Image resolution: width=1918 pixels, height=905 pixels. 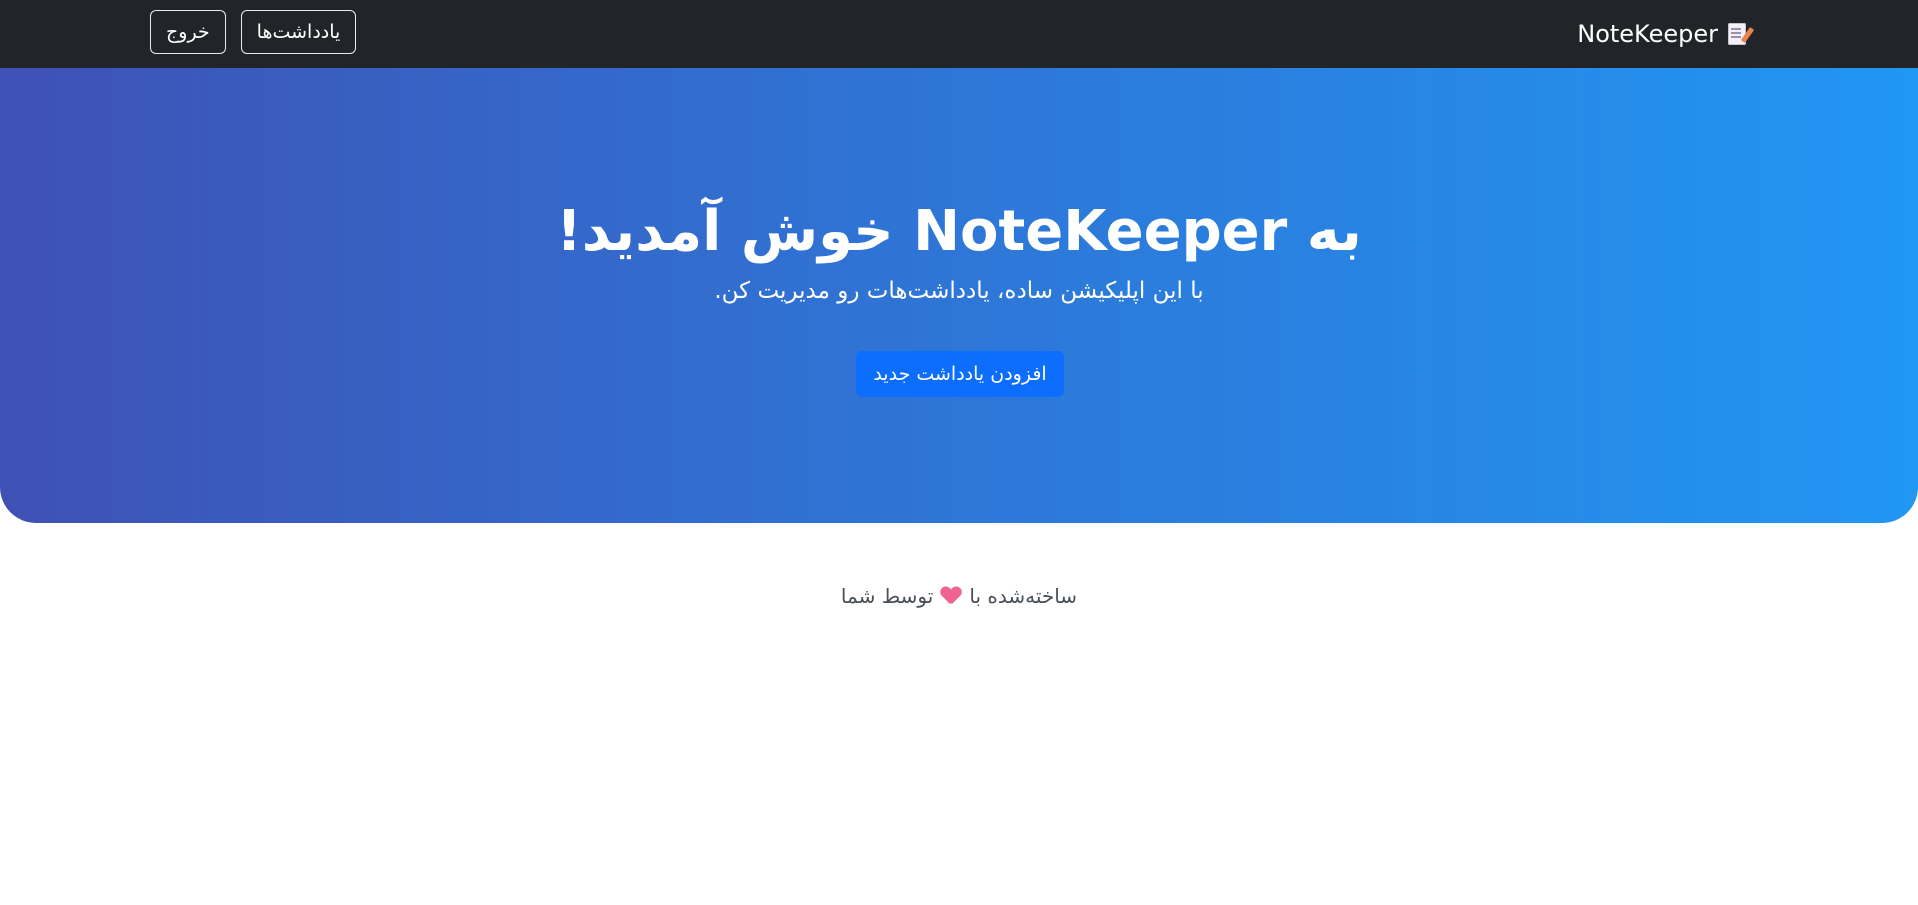 What do you see at coordinates (959, 231) in the screenshot?
I see `hero-title: به NoteKeeper خوش آمدید!` at bounding box center [959, 231].